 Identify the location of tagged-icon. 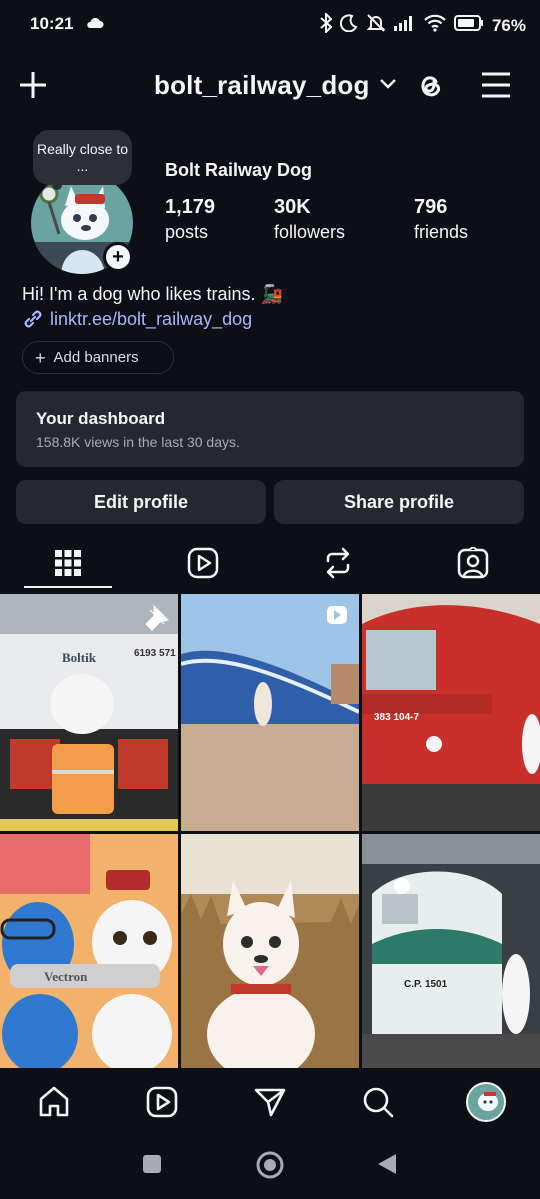
(472, 563).